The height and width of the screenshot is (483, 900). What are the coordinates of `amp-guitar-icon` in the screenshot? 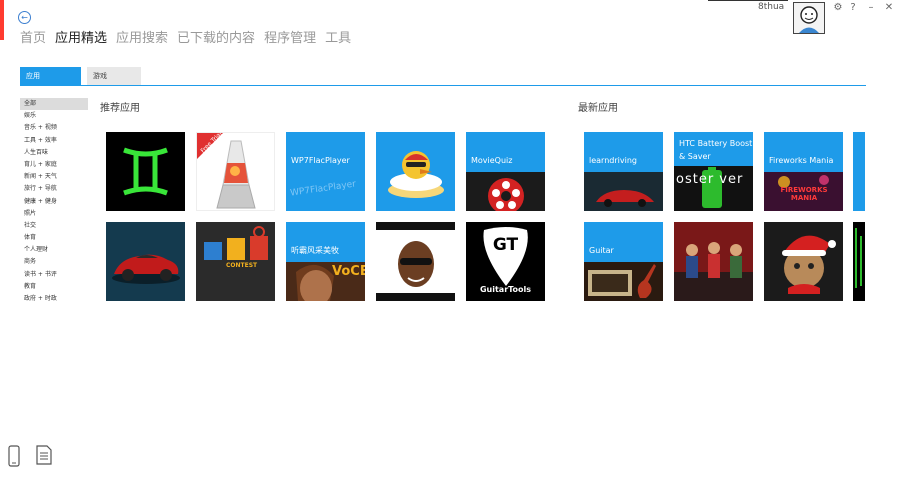 It's located at (623, 281).